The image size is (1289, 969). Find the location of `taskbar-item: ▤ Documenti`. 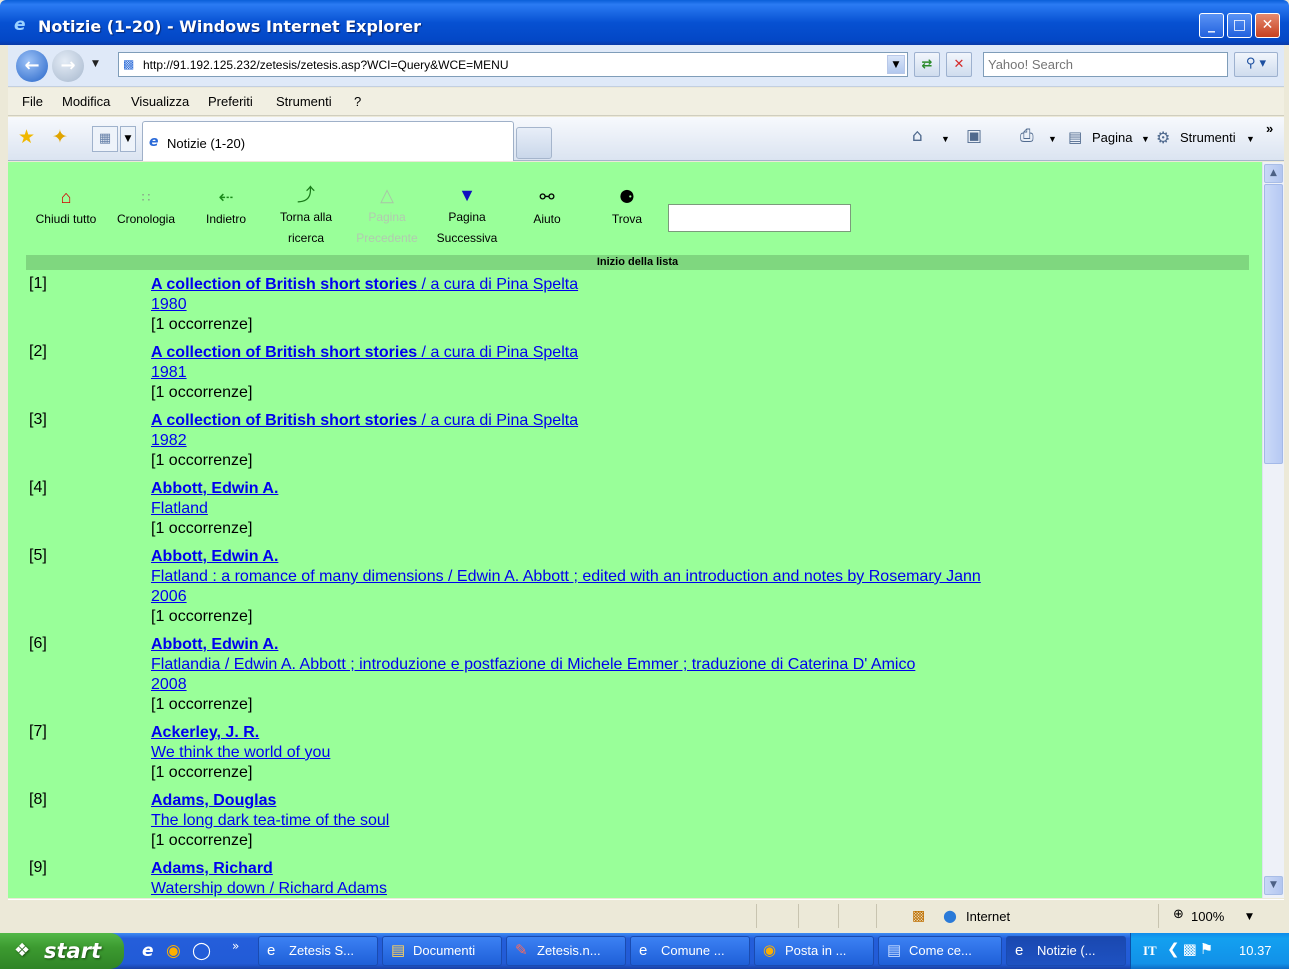

taskbar-item: ▤ Documenti is located at coordinates (442, 951).